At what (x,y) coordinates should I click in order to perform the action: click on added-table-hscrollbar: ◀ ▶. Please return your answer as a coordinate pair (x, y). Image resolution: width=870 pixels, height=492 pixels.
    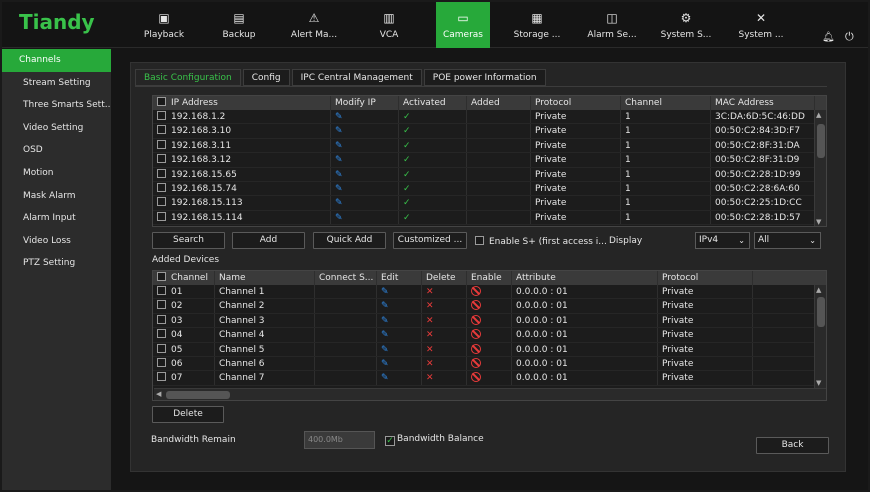
    Looking at the image, I should click on (490, 394).